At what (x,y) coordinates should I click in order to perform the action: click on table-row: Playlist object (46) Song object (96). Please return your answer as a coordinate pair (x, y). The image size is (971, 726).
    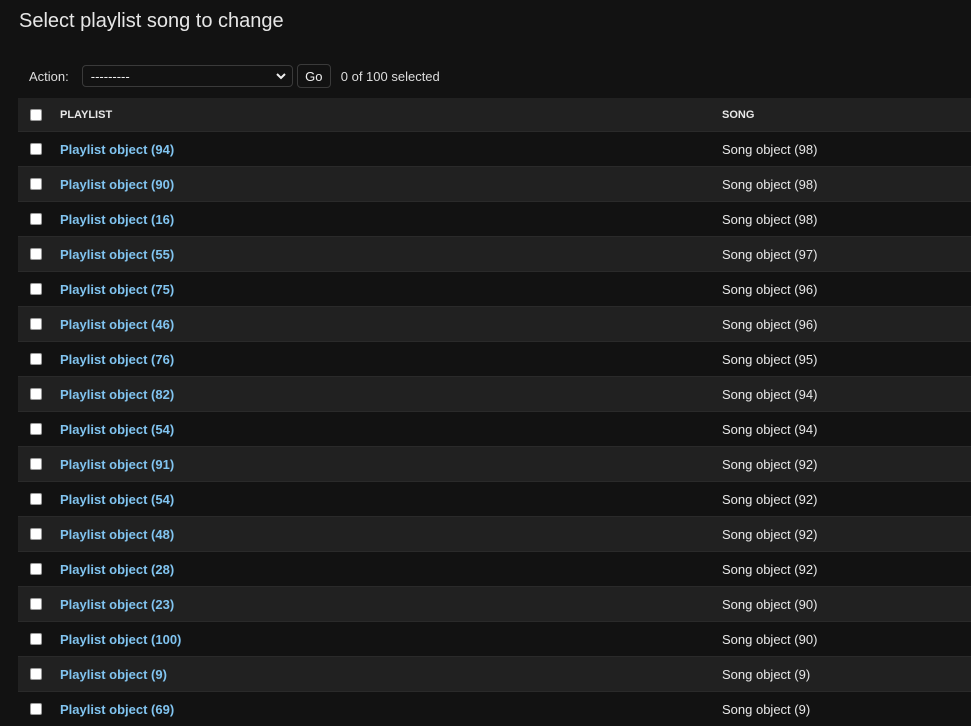
    Looking at the image, I should click on (494, 324).